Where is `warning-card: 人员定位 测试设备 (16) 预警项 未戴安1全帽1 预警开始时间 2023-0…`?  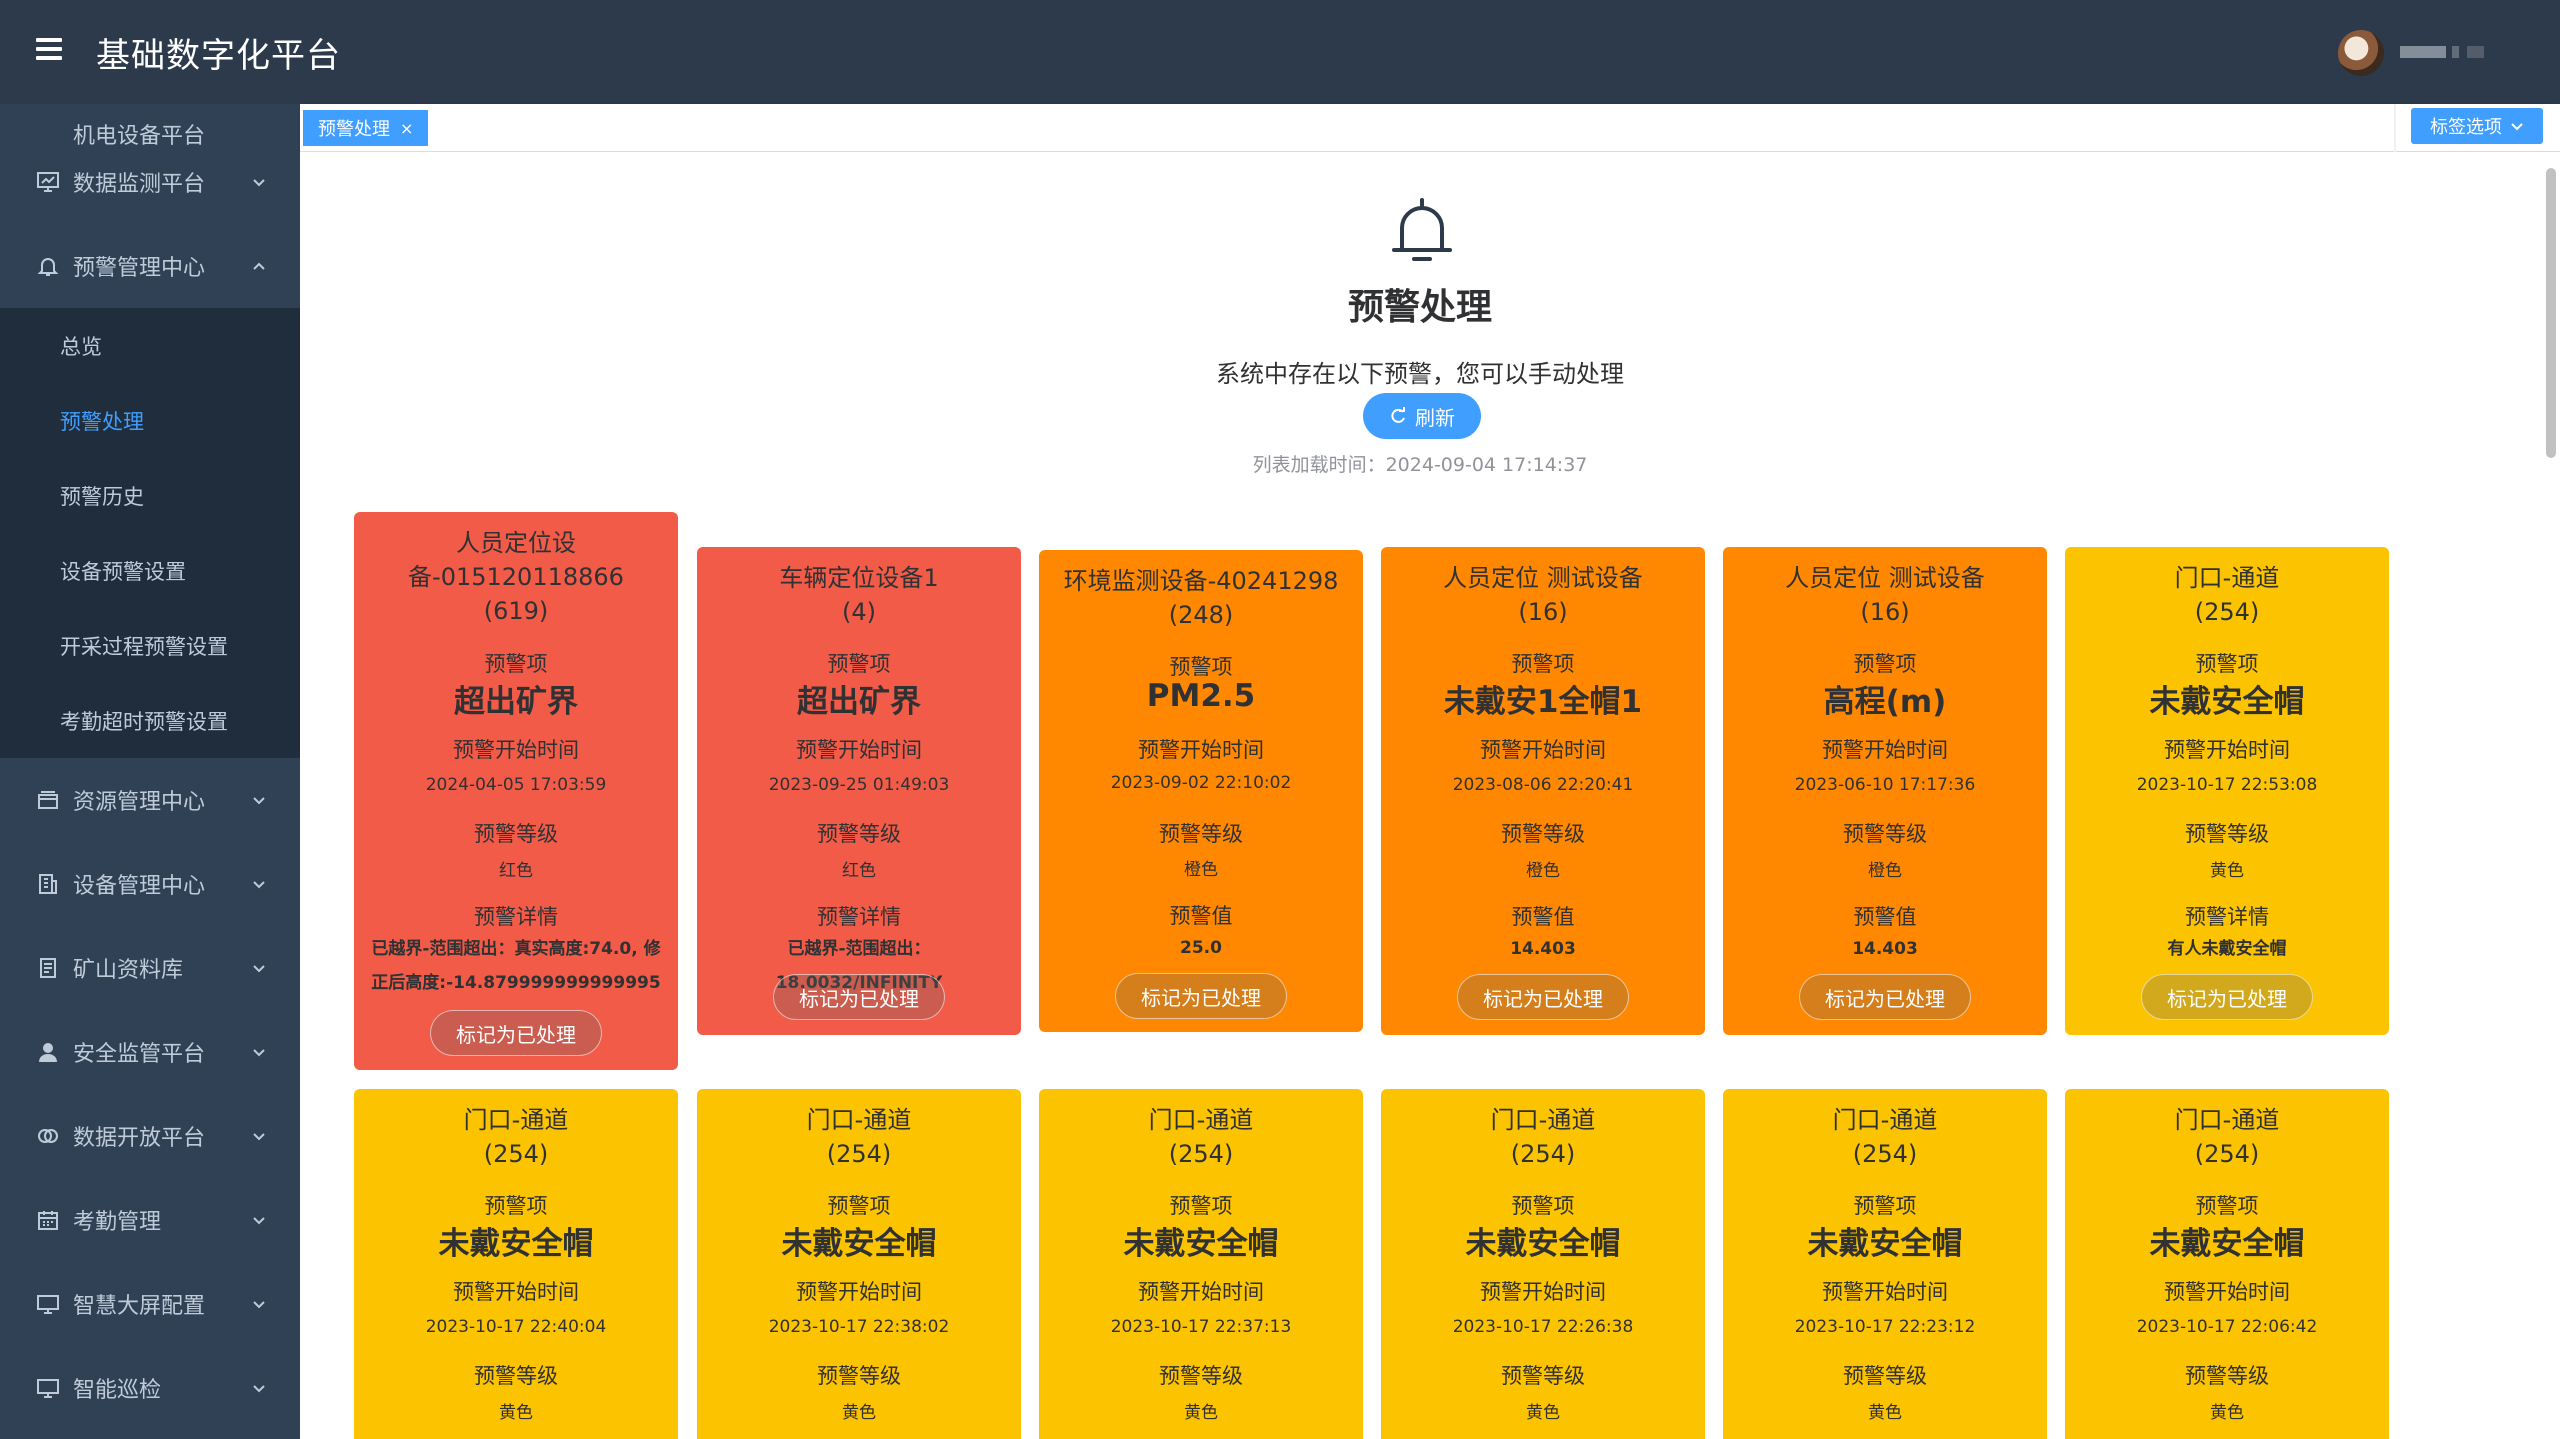
warning-card: 人员定位 测试设备 (16) 预警项 未戴安1全帽1 预警开始时间 2023-0… is located at coordinates (1543, 791).